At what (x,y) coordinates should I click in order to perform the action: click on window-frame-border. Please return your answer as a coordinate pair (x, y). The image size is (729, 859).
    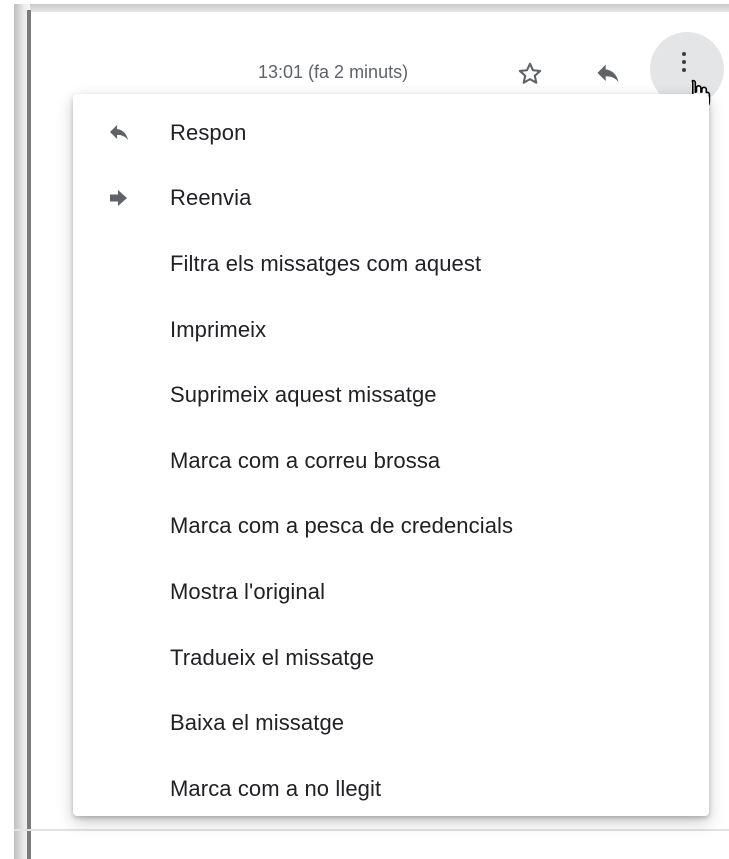
    Looking at the image, I should click on (29, 434).